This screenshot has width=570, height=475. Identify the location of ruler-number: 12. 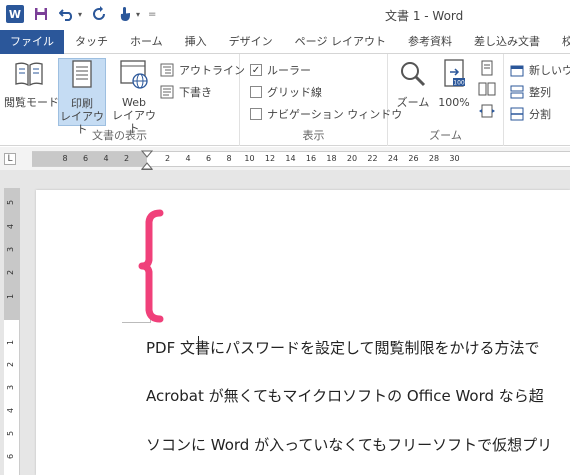
(270, 158).